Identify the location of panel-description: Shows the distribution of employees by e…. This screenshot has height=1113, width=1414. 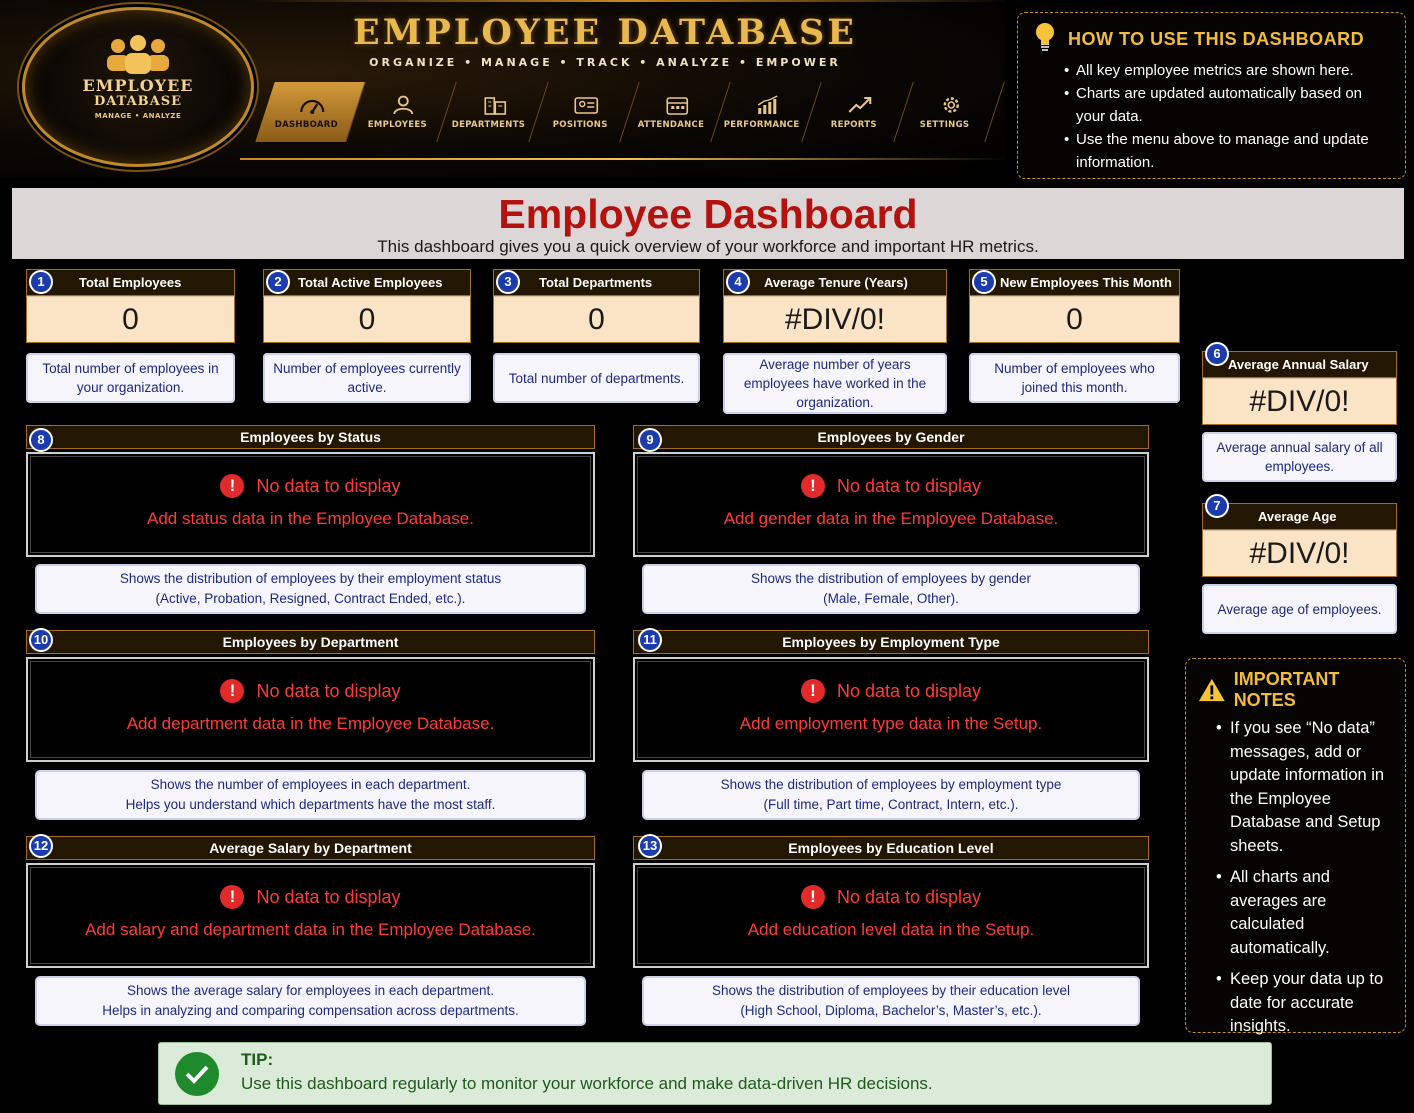
(891, 795).